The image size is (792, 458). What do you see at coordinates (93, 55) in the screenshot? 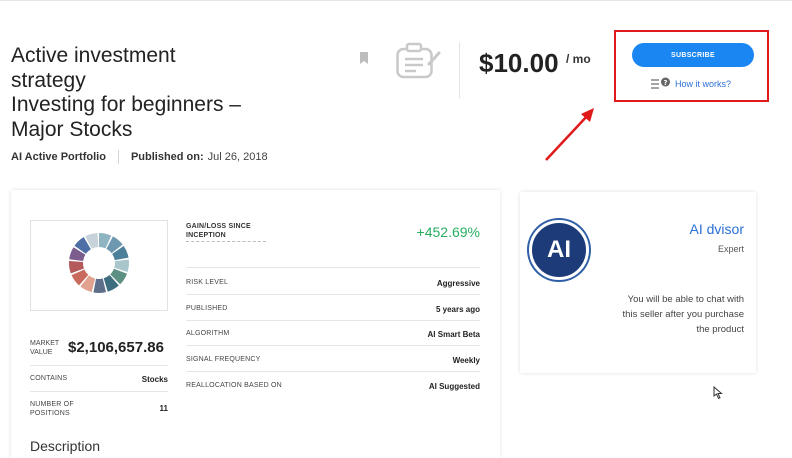
I see `title-line-1: Active investment` at bounding box center [93, 55].